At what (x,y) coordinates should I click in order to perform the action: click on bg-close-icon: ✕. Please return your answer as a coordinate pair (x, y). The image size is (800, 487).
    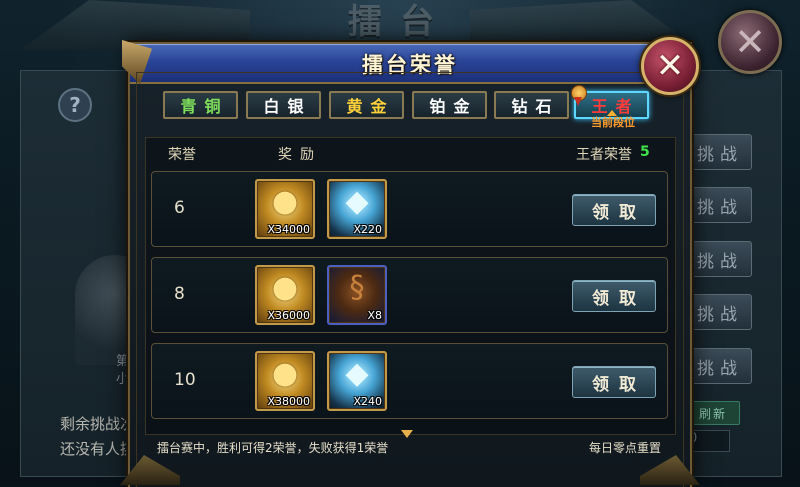
    Looking at the image, I should click on (750, 42).